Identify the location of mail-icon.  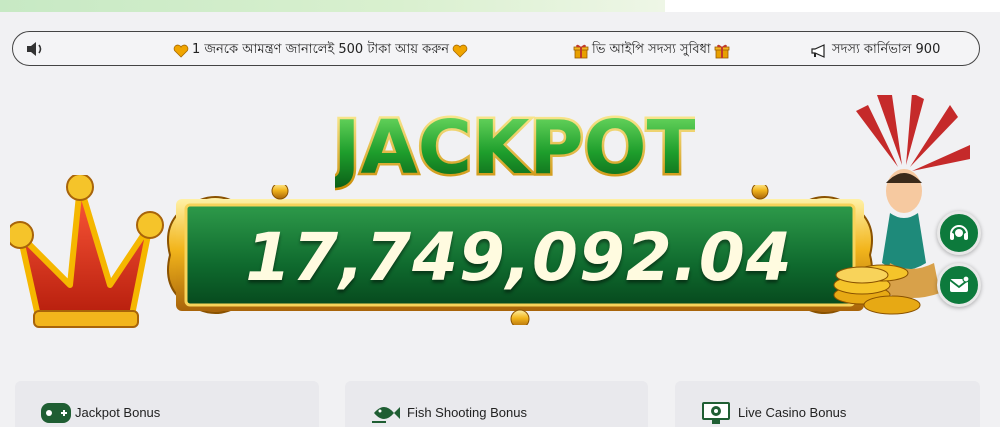
(959, 283).